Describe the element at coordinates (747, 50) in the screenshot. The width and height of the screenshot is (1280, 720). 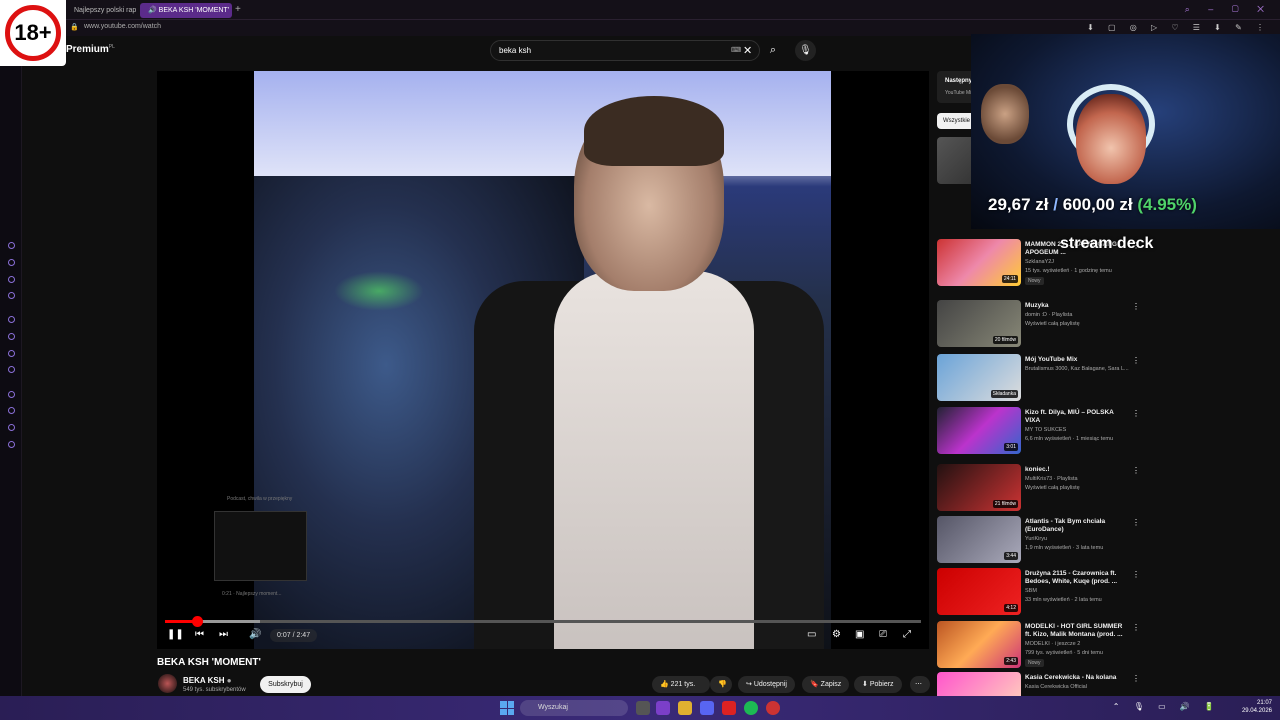
I see `clear-search-icon: ✕` at that location.